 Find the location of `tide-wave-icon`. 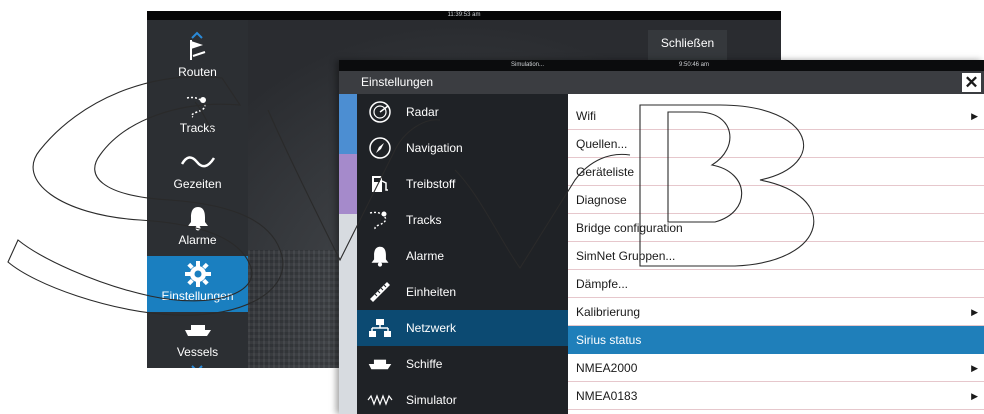

tide-wave-icon is located at coordinates (197, 162).